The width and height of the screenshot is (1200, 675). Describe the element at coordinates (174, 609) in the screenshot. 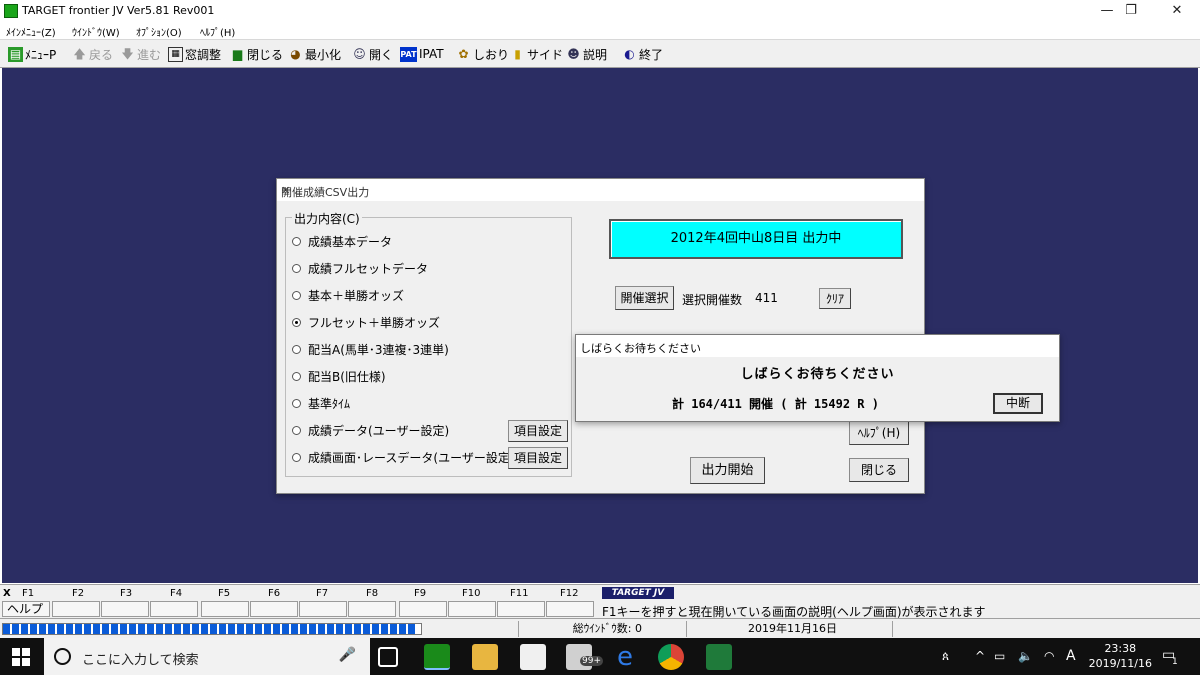

I see `fkey-f4-button` at that location.